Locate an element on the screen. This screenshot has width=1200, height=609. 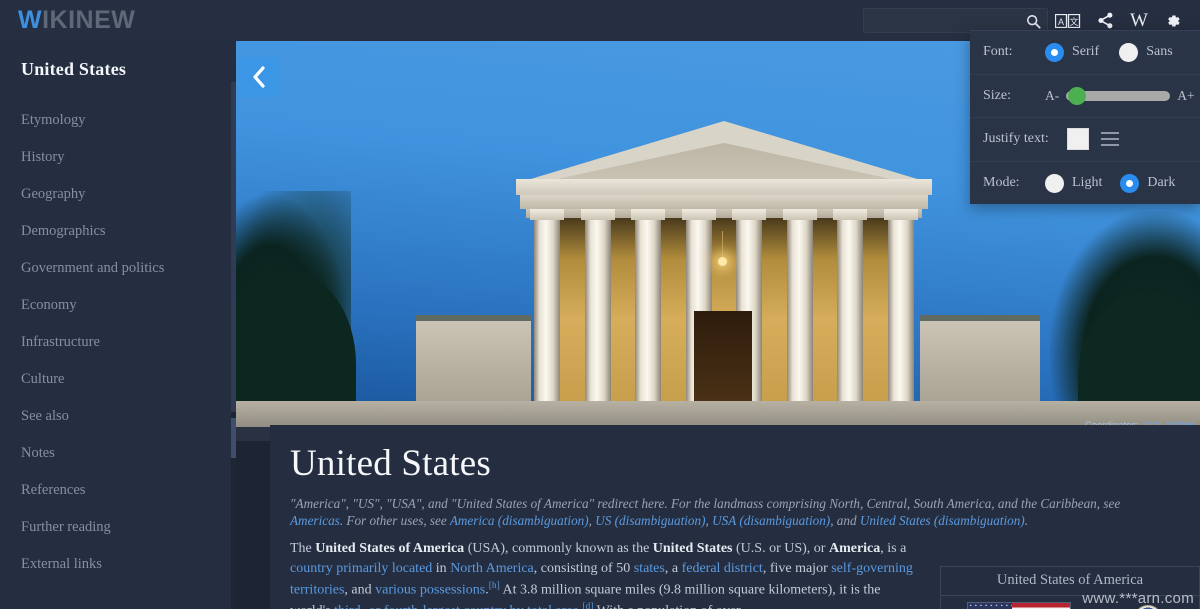
justify-label: Justify text: is located at coordinates (1016, 139).